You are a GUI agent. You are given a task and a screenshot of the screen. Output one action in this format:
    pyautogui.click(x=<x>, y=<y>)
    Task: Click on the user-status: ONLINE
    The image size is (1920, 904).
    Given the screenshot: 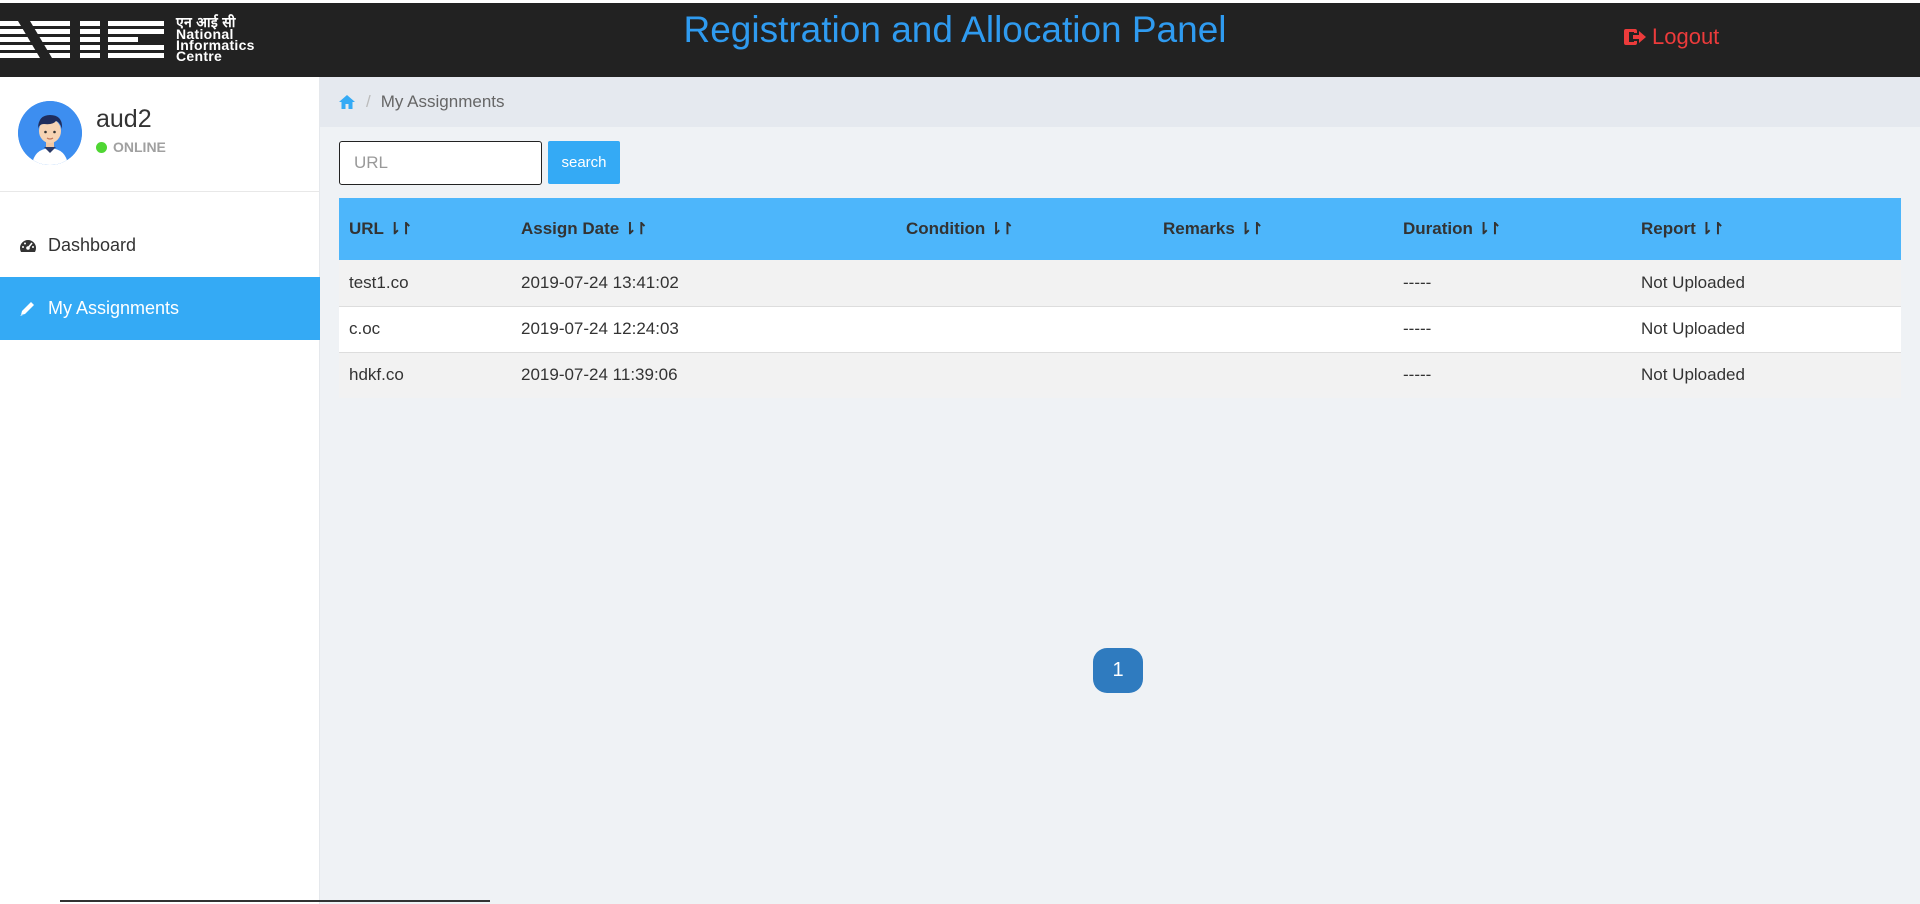 What is the action you would take?
    pyautogui.click(x=131, y=147)
    